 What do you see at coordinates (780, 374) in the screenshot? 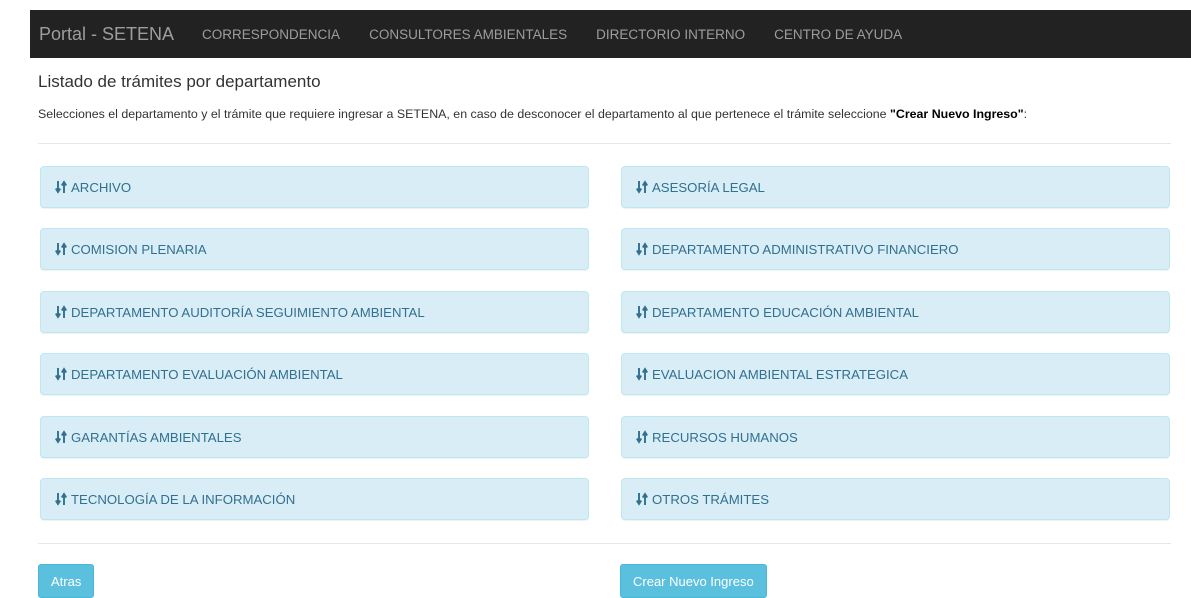
I see `department-label: EVALUACION AMBIENTAL ESTRATEGICA` at bounding box center [780, 374].